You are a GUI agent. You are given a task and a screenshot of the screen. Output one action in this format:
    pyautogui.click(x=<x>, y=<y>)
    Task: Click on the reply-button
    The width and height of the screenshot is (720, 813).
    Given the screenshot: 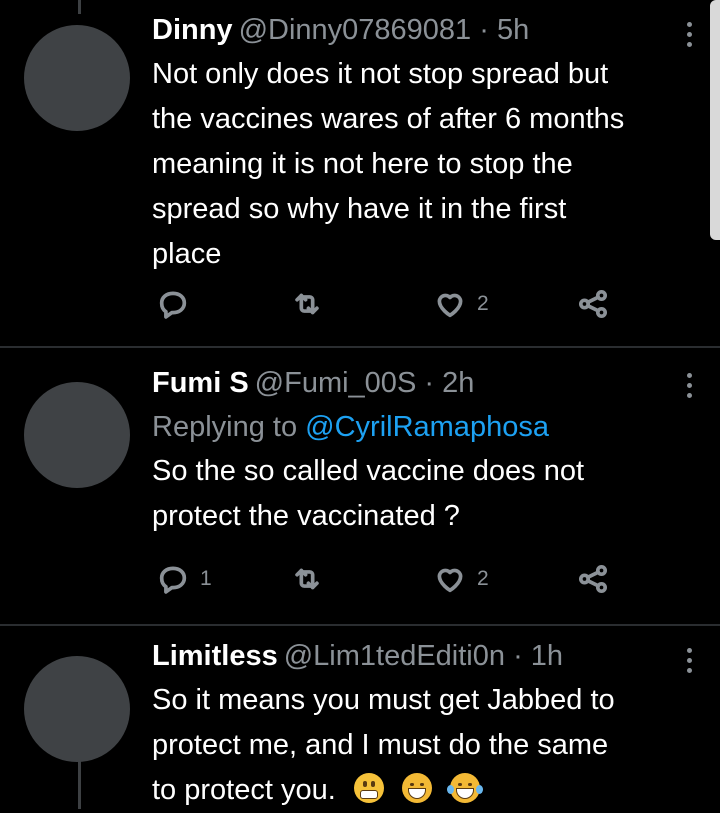 What is the action you would take?
    pyautogui.click(x=178, y=304)
    